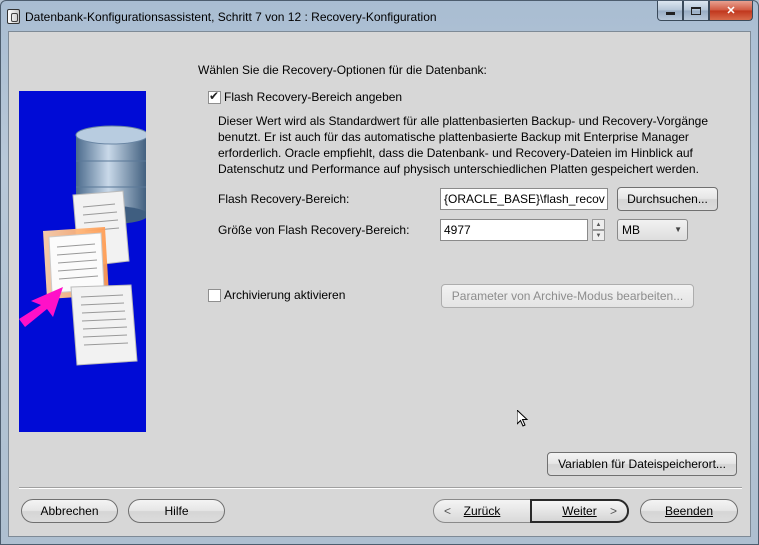  I want to click on back-button: < Zurück, so click(482, 511).